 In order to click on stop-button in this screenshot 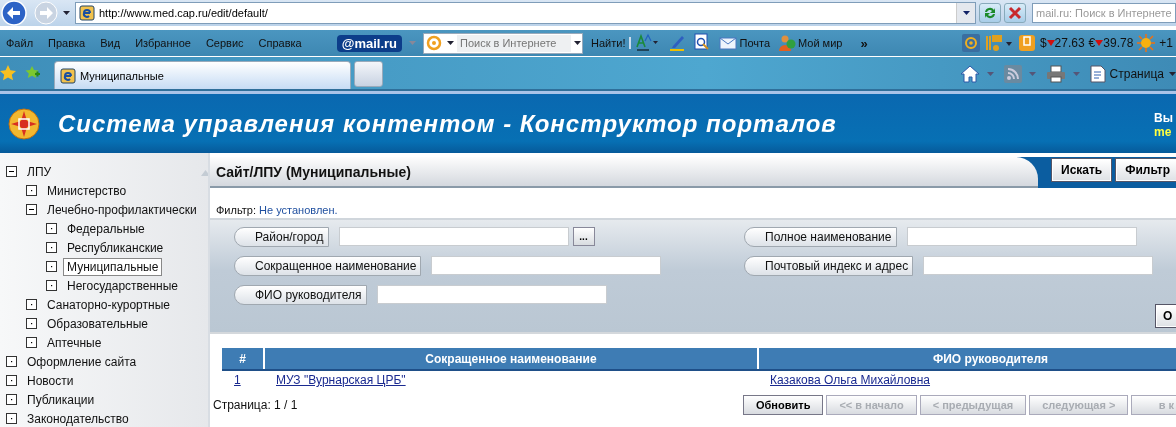, I will do `click(1015, 13)`.